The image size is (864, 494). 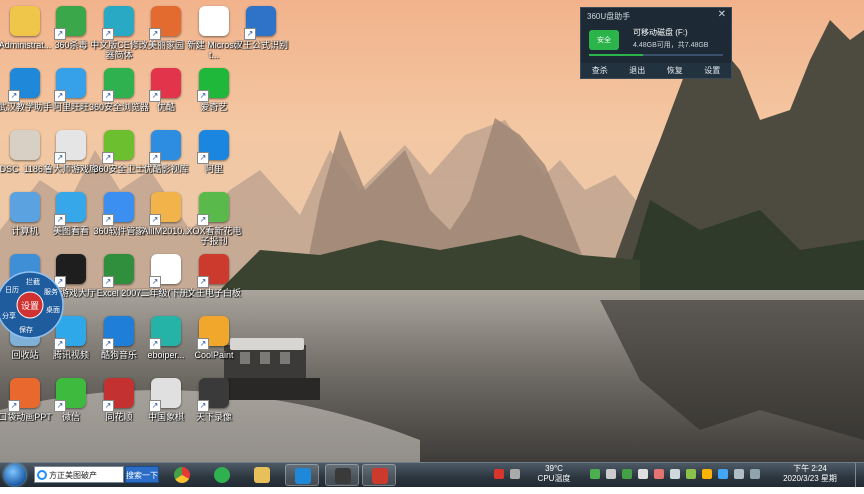 What do you see at coordinates (671, 45) in the screenshot?
I see `drive-capacity: 4.48GB可用，共7.48GB` at bounding box center [671, 45].